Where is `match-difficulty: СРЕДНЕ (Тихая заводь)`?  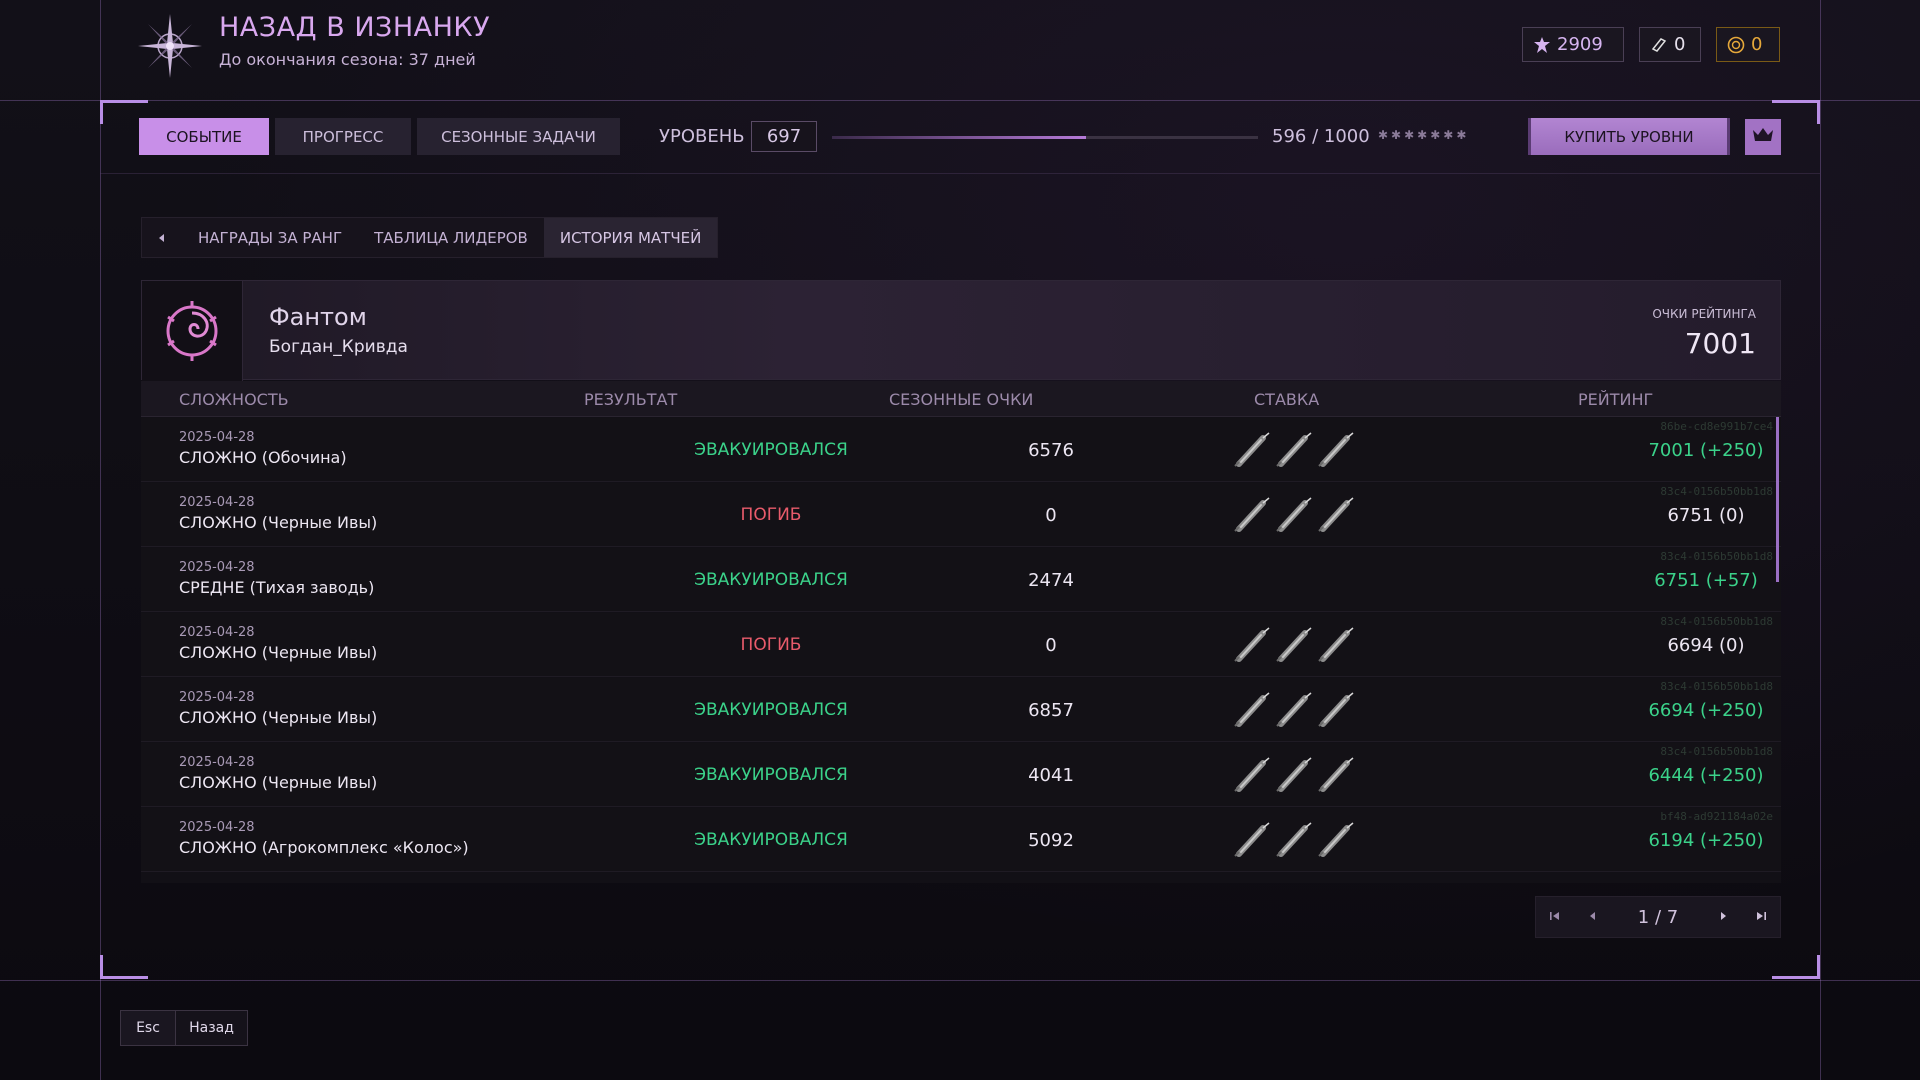 match-difficulty: СРЕДНЕ (Тихая заводь) is located at coordinates (277, 587).